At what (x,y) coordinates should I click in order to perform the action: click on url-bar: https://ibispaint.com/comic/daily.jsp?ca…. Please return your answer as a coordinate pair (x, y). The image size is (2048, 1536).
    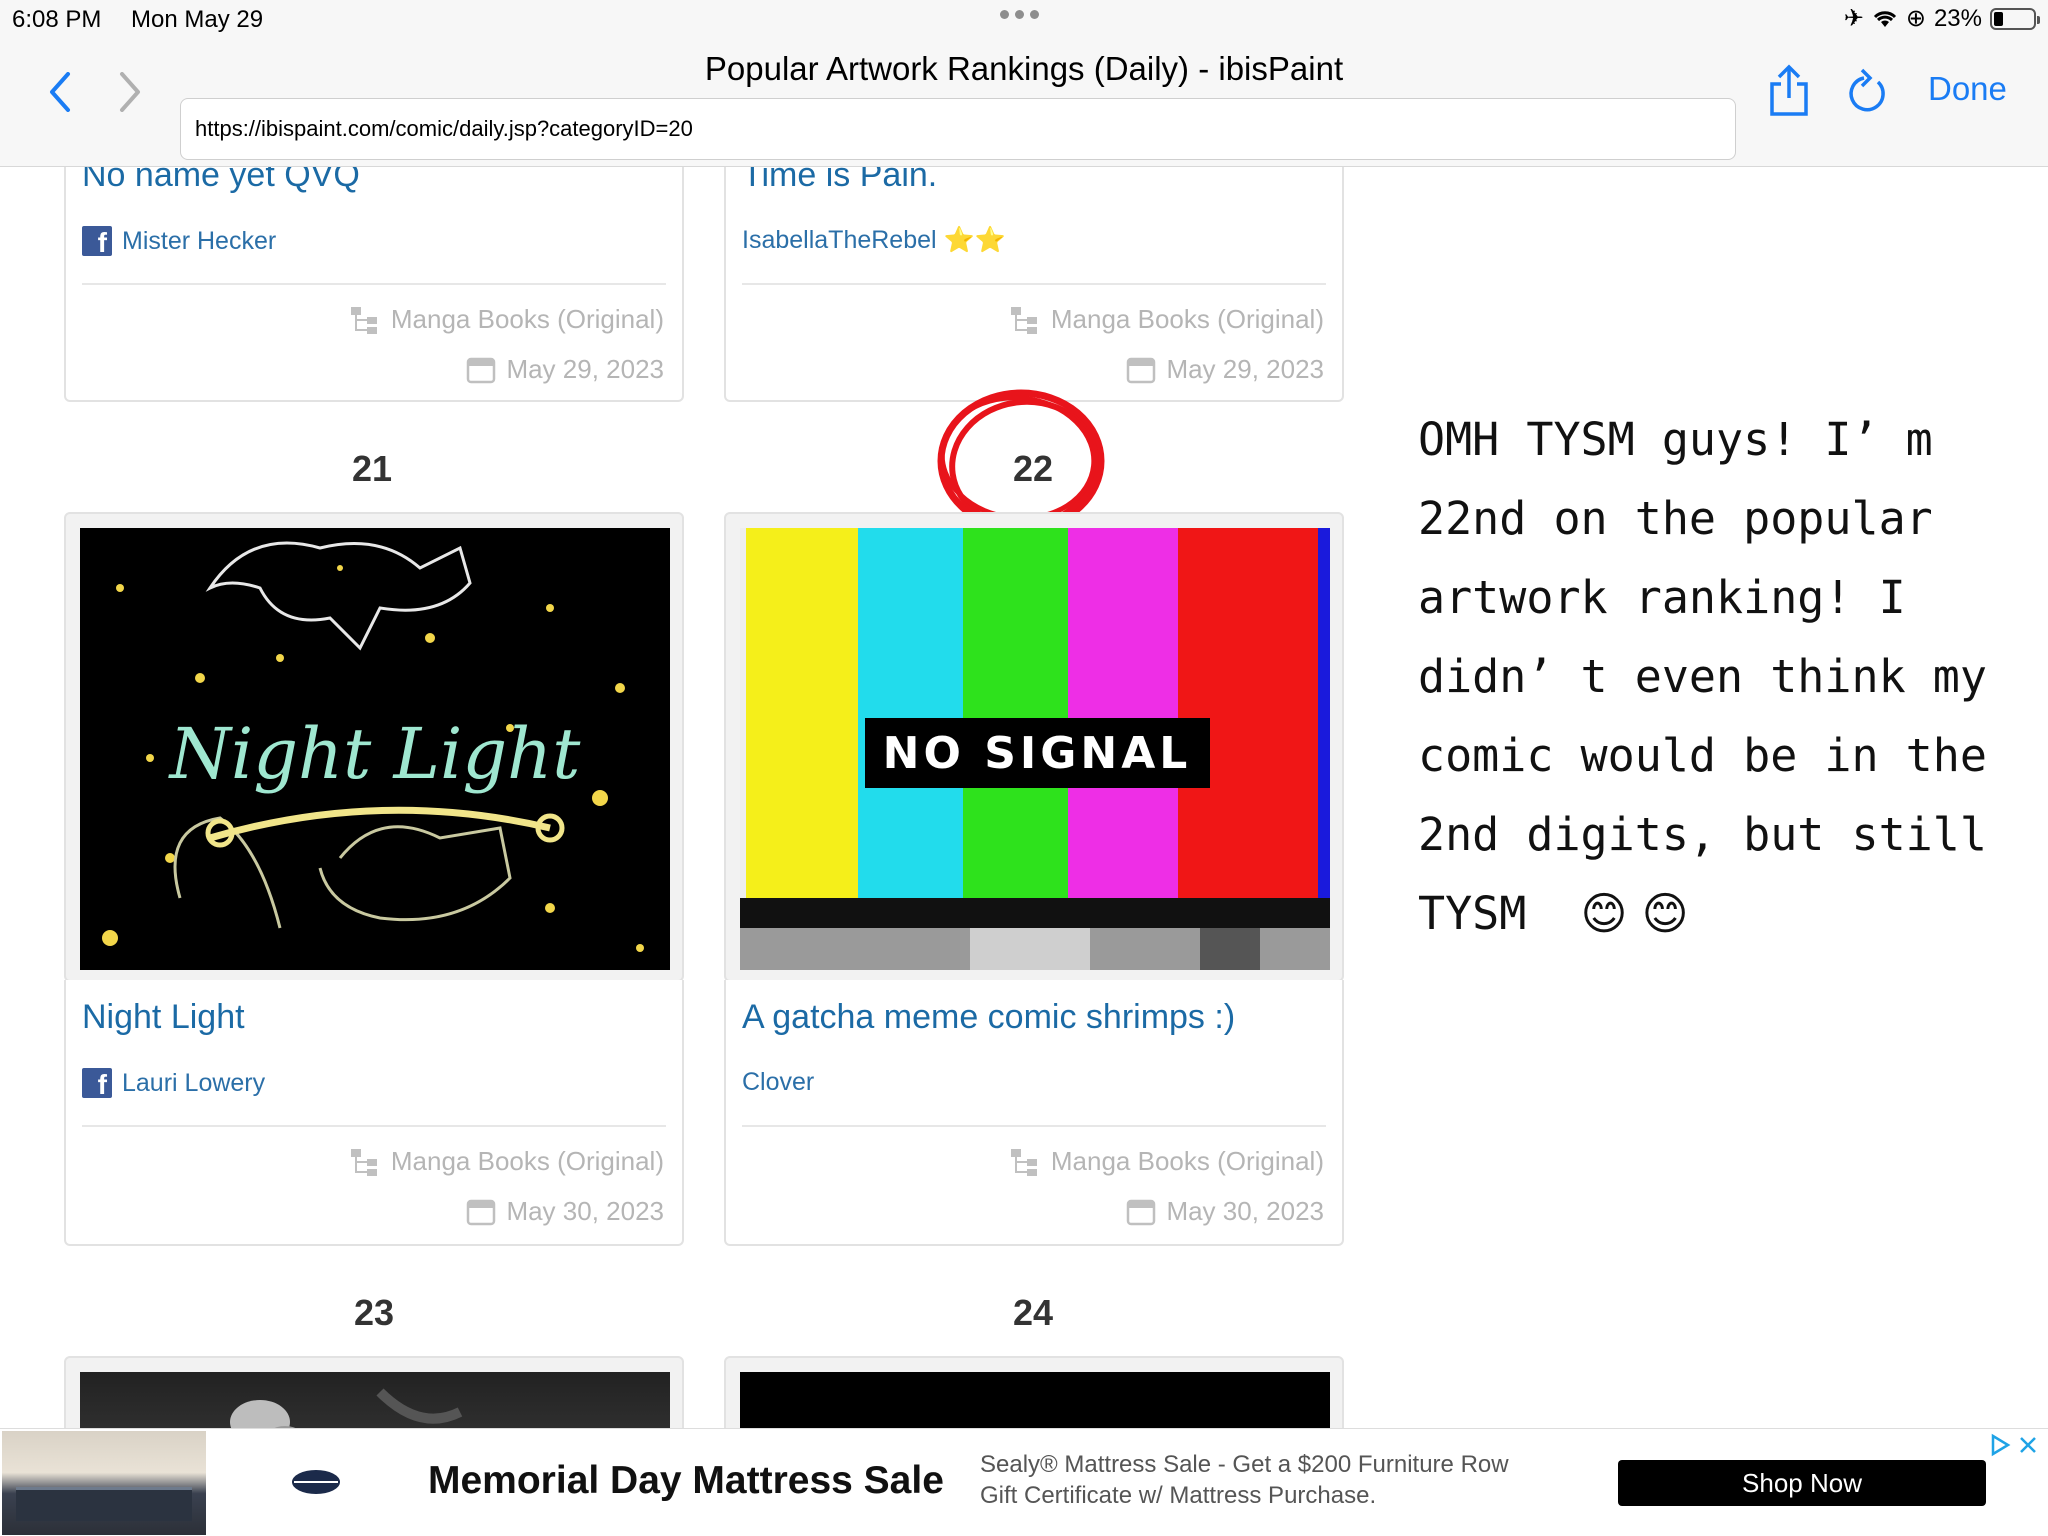
    Looking at the image, I should click on (958, 129).